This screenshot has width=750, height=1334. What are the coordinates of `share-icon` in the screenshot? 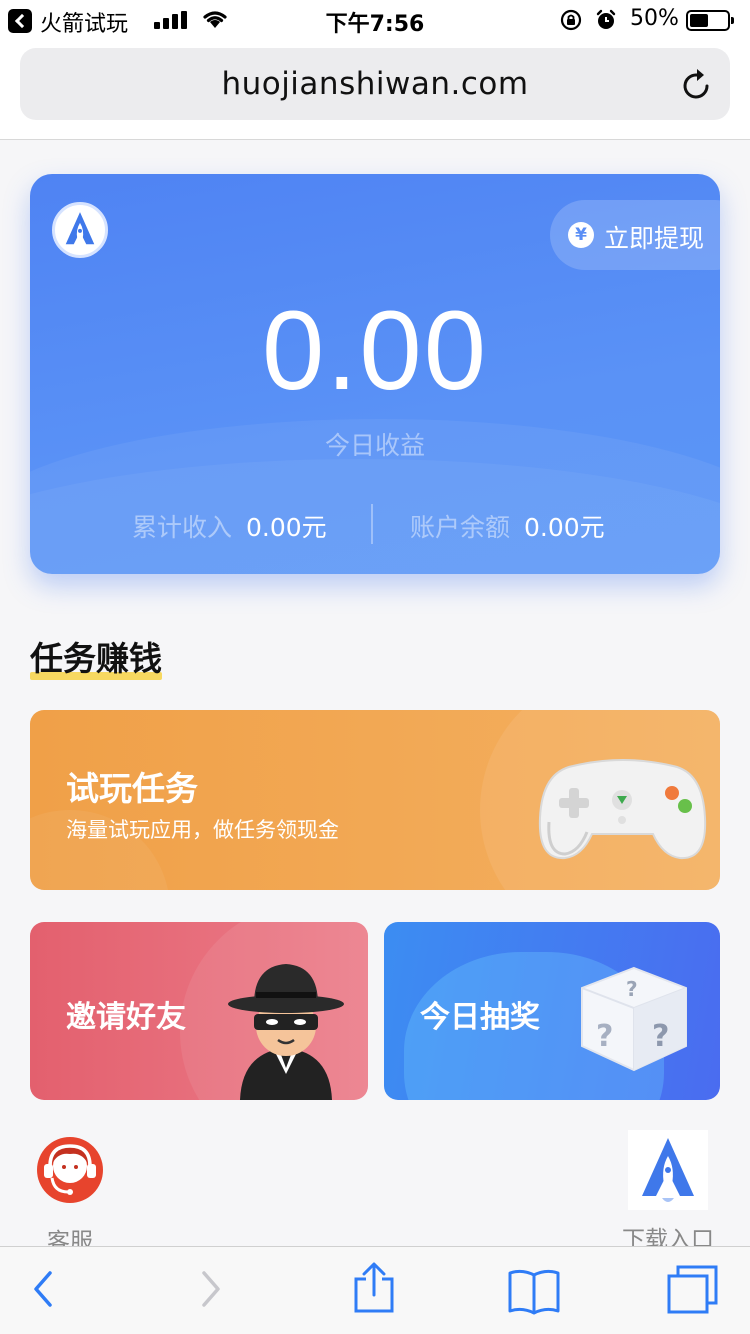 It's located at (374, 1288).